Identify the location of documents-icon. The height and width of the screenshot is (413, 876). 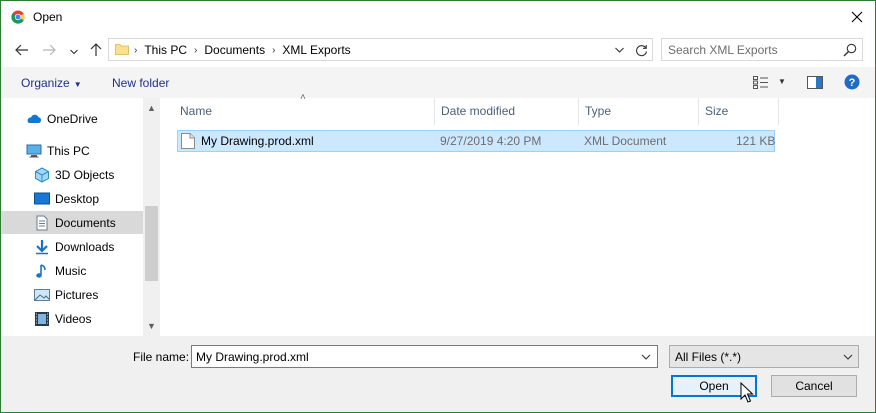
(42, 222).